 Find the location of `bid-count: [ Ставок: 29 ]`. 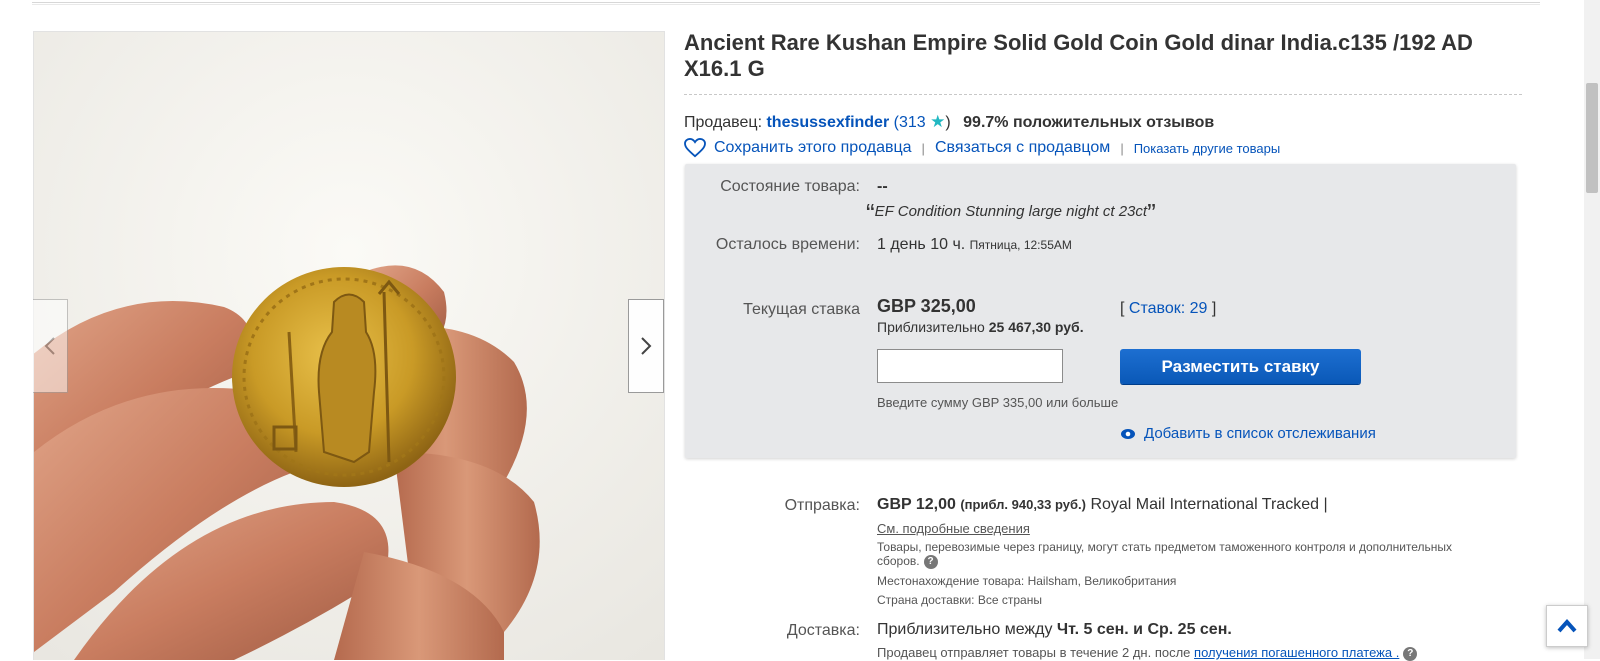

bid-count: [ Ставок: 29 ] is located at coordinates (1168, 309).